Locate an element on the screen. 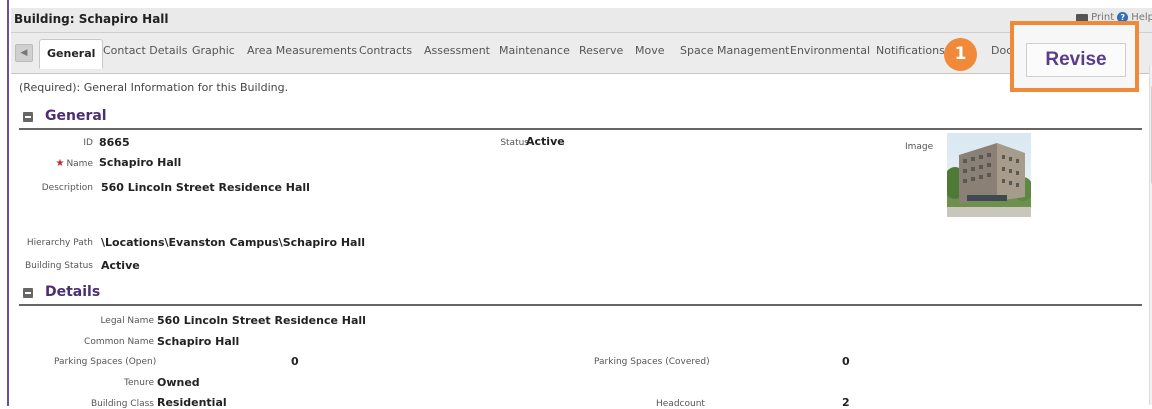 The width and height of the screenshot is (1152, 409). required-star-icon: ★ is located at coordinates (60, 163).